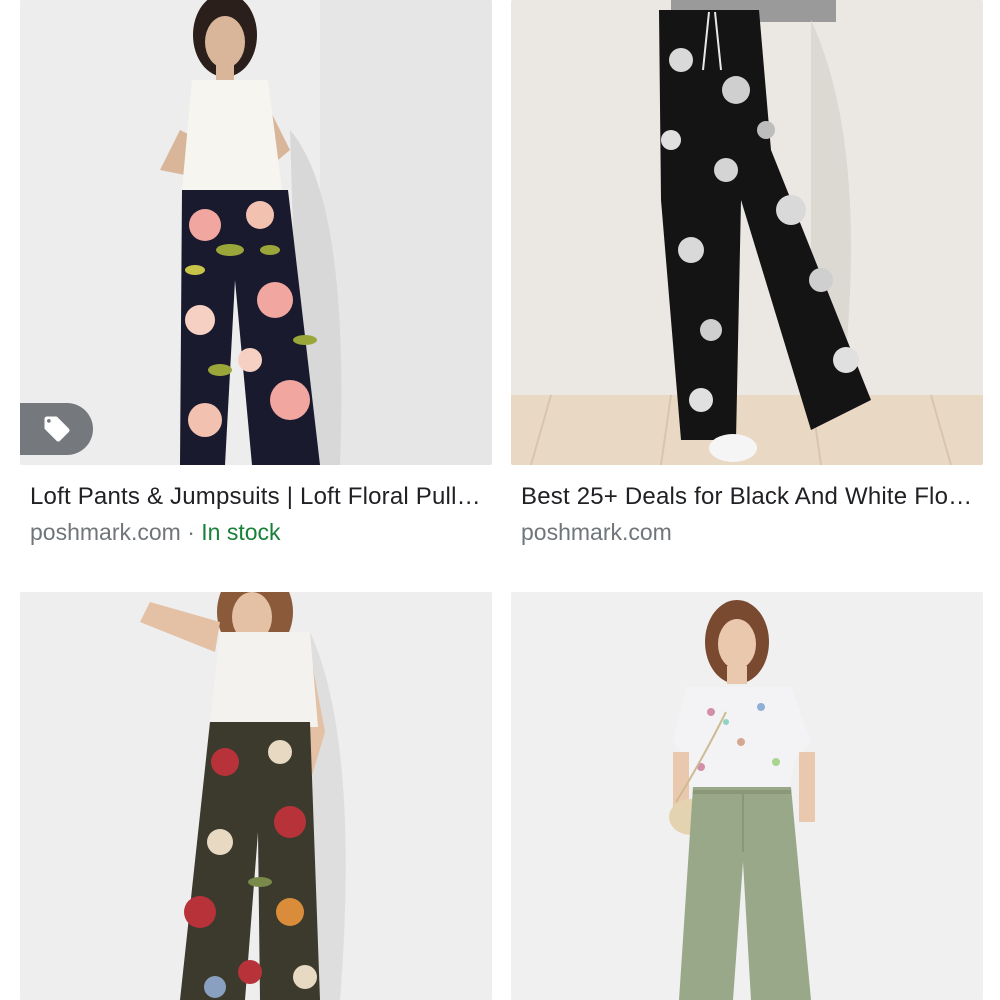 The height and width of the screenshot is (1000, 1000). I want to click on result-source-line: poshmark.com · In stock, so click(256, 532).